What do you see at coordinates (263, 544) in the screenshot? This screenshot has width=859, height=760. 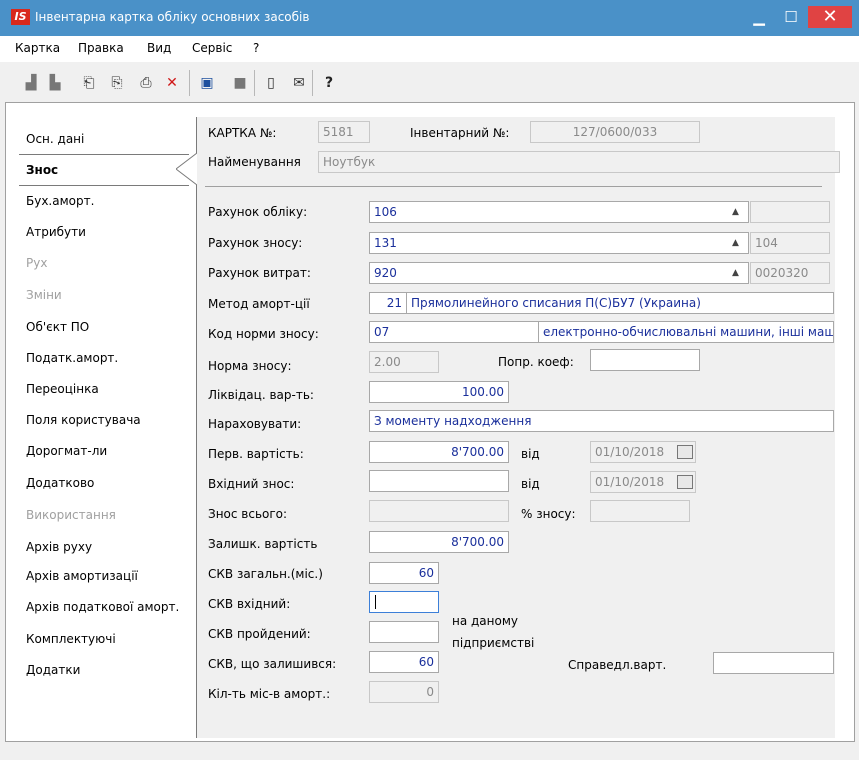 I see `residual-label: Залишк. вартість` at bounding box center [263, 544].